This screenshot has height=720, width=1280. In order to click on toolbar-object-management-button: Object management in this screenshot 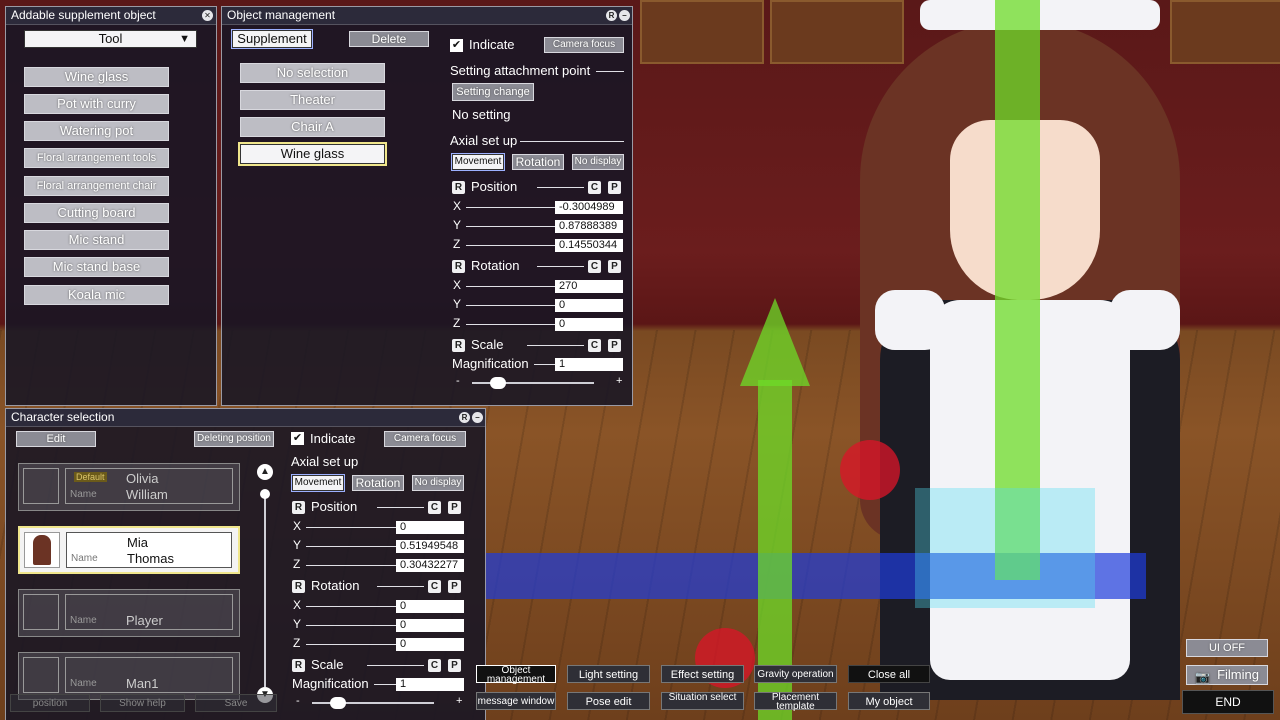, I will do `click(516, 675)`.